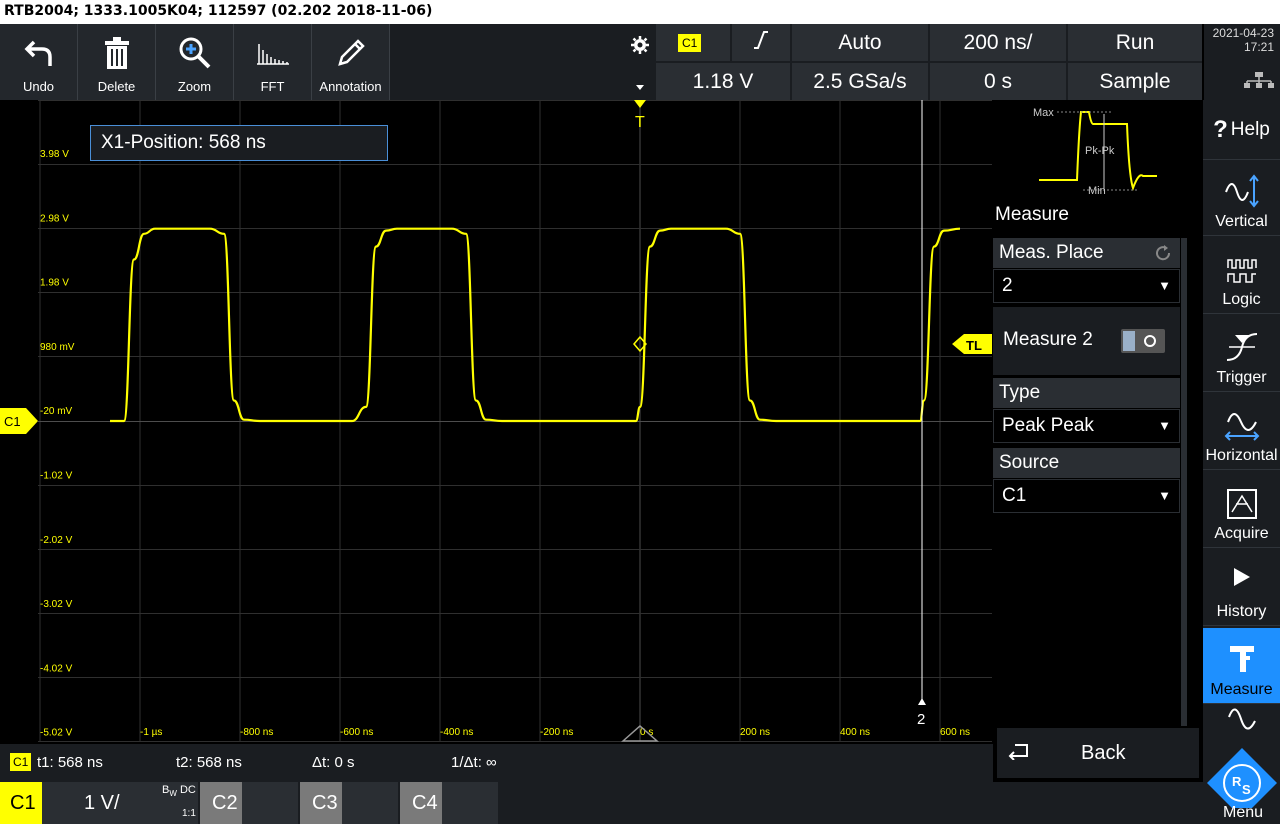  Describe the element at coordinates (273, 53) in the screenshot. I see `fft-icon` at that location.